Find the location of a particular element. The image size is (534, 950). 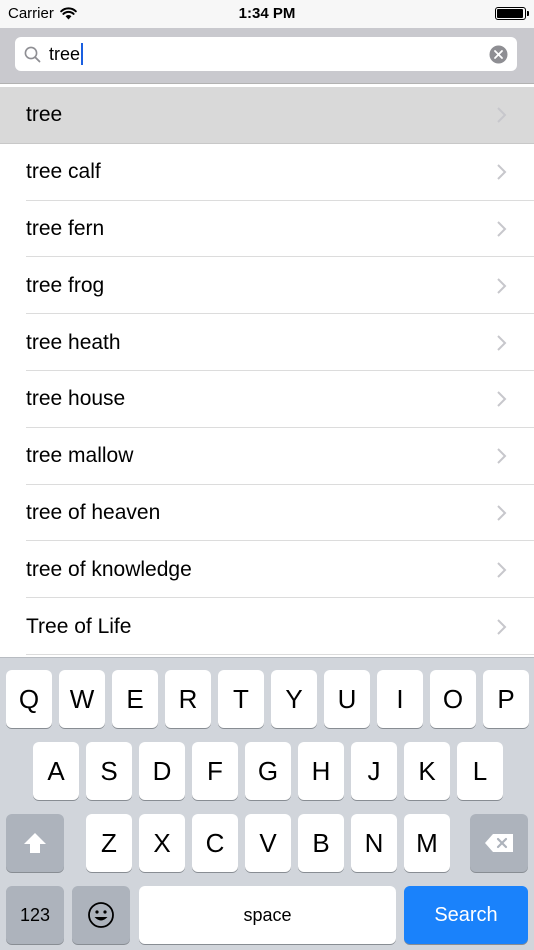

key-f: F is located at coordinates (215, 771).